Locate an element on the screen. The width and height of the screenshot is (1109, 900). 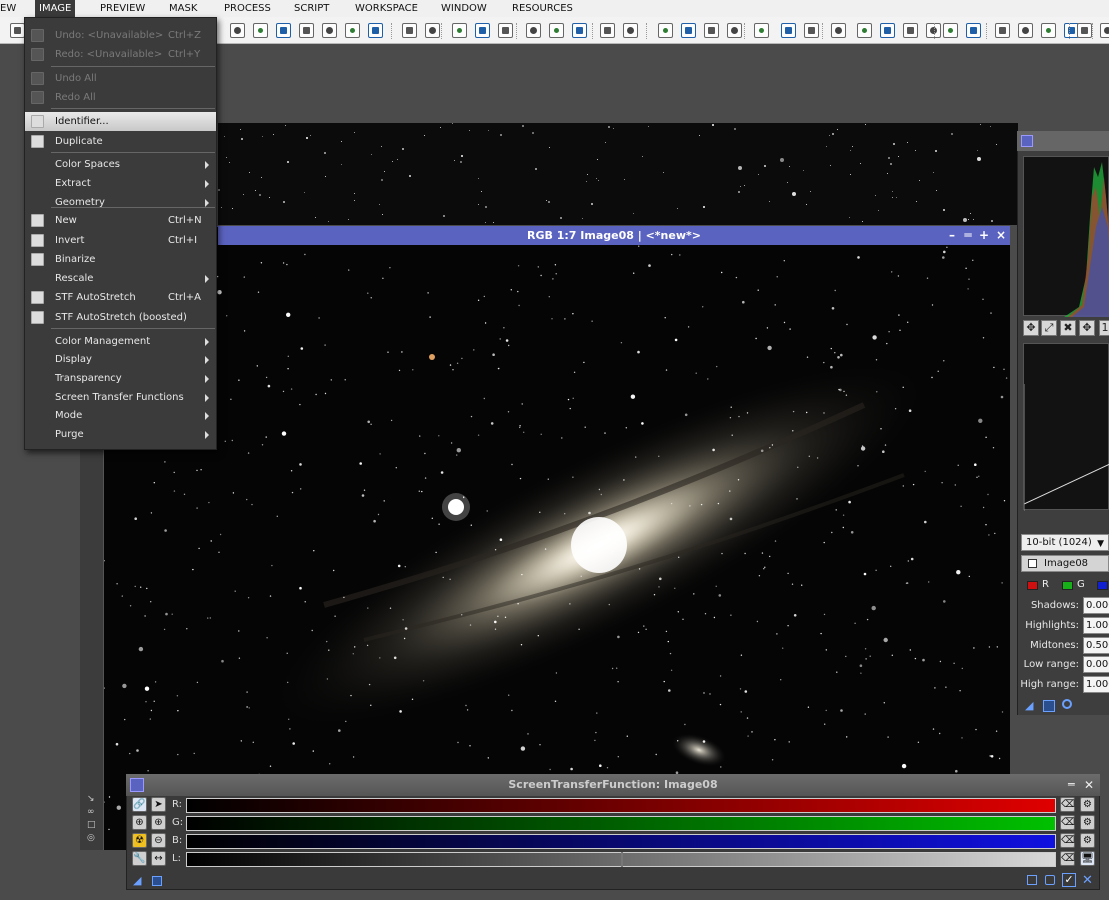
menu-mask: MASK is located at coordinates (183, 8).